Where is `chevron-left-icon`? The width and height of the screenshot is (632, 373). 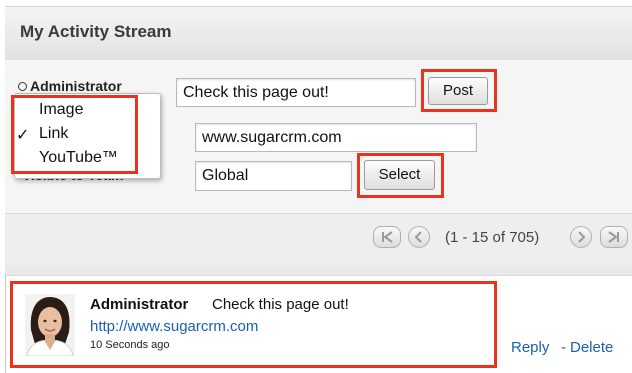 chevron-left-icon is located at coordinates (418, 237).